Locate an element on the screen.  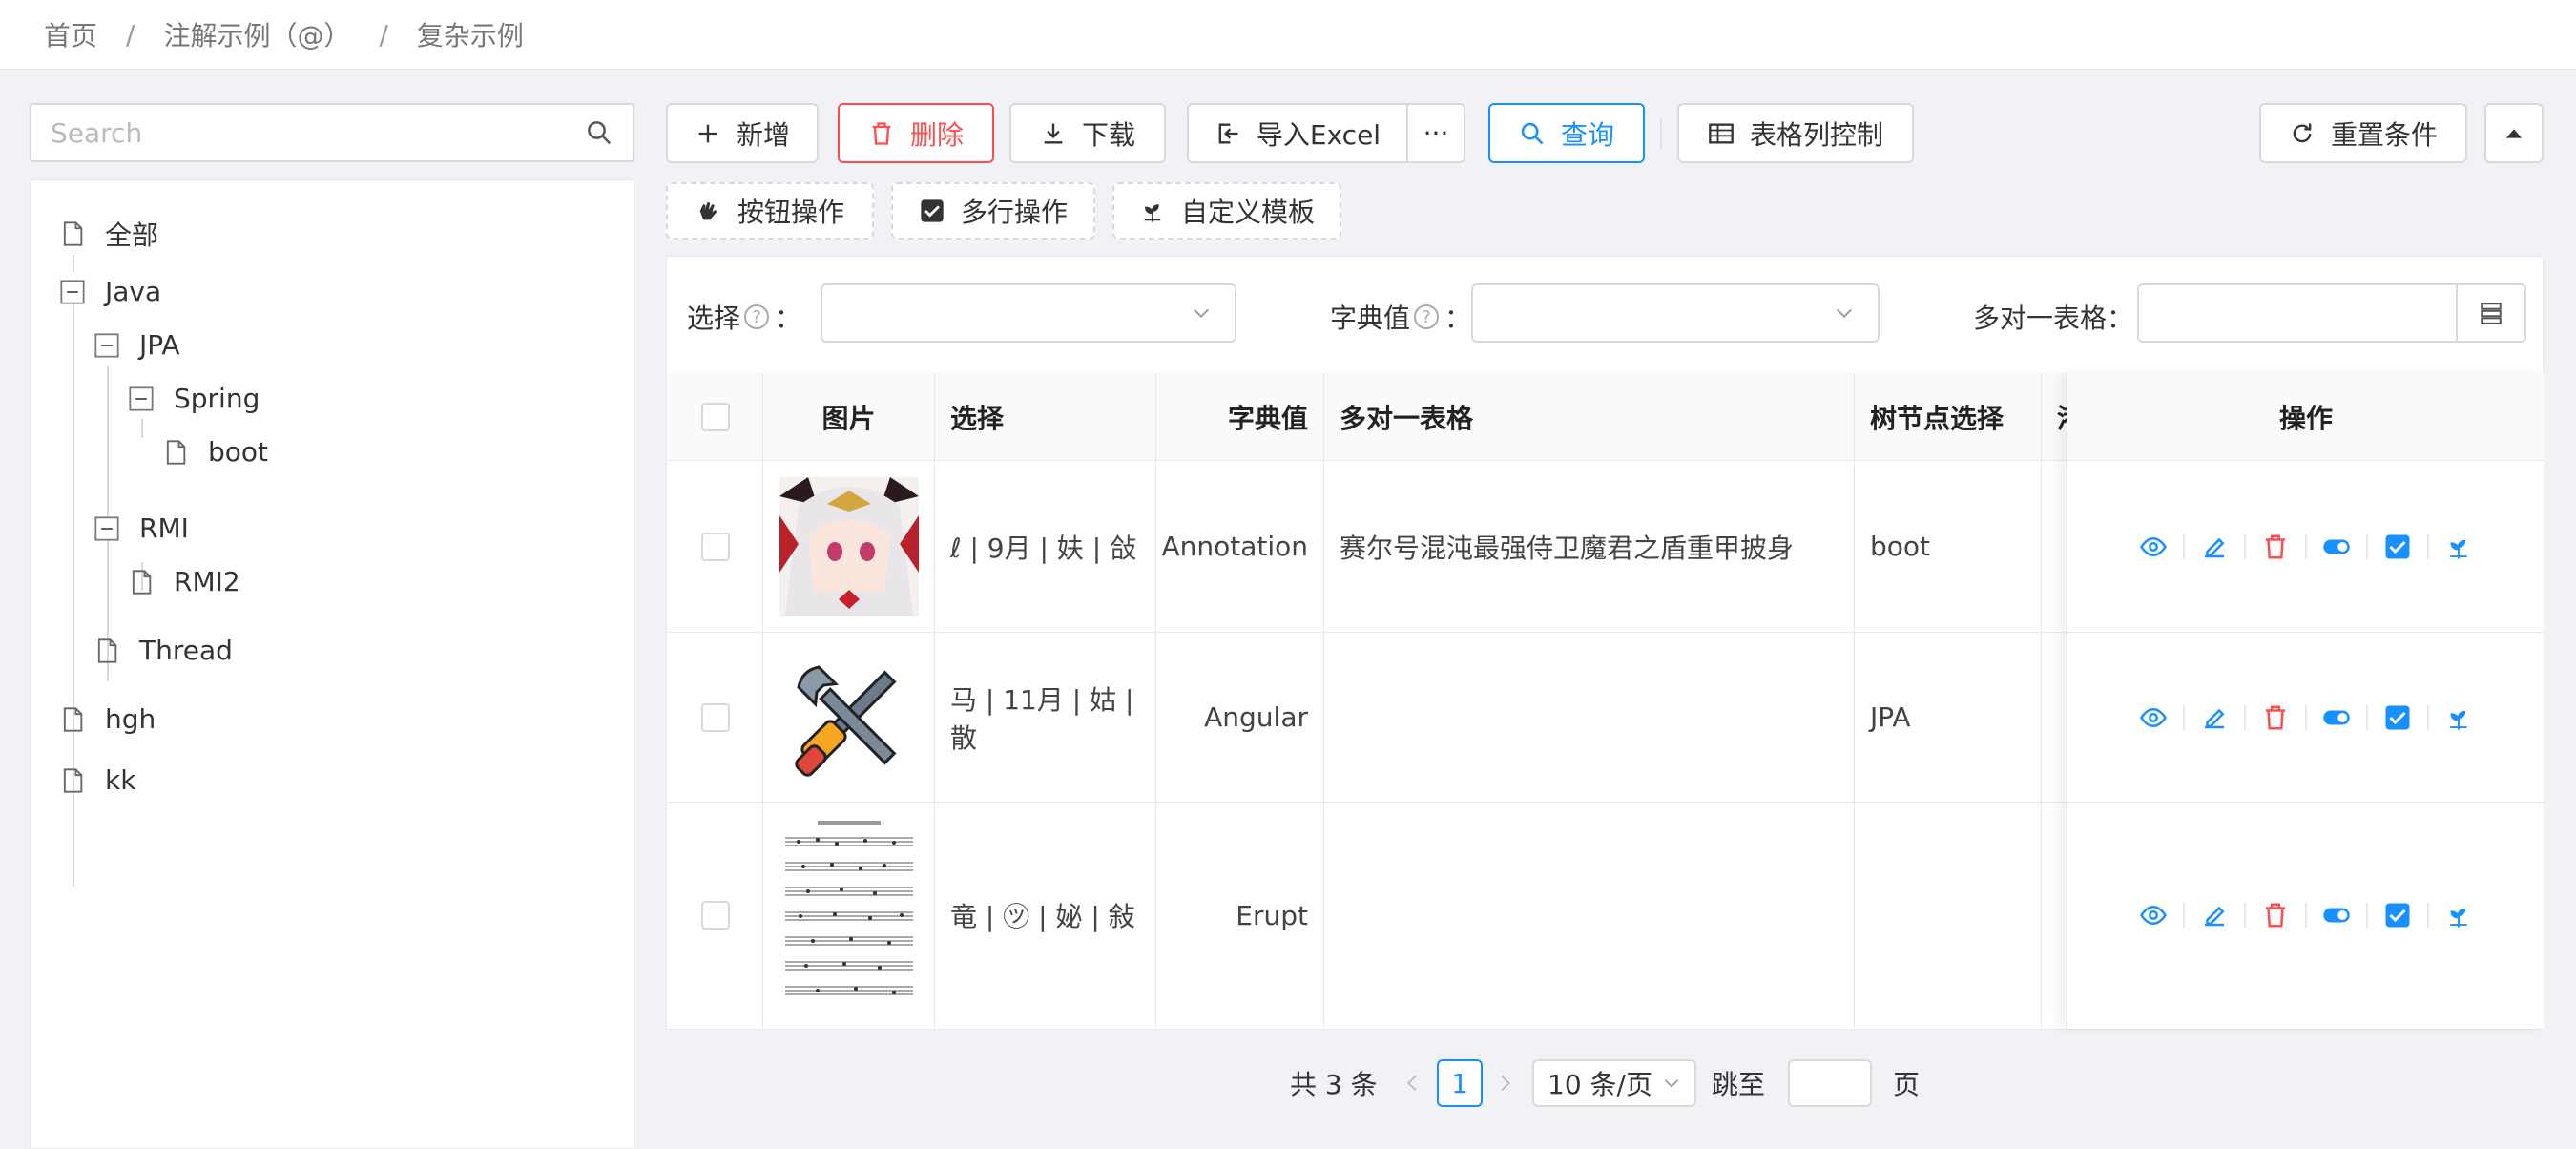
header-tree-select: 树节点选择 is located at coordinates (1948, 417).